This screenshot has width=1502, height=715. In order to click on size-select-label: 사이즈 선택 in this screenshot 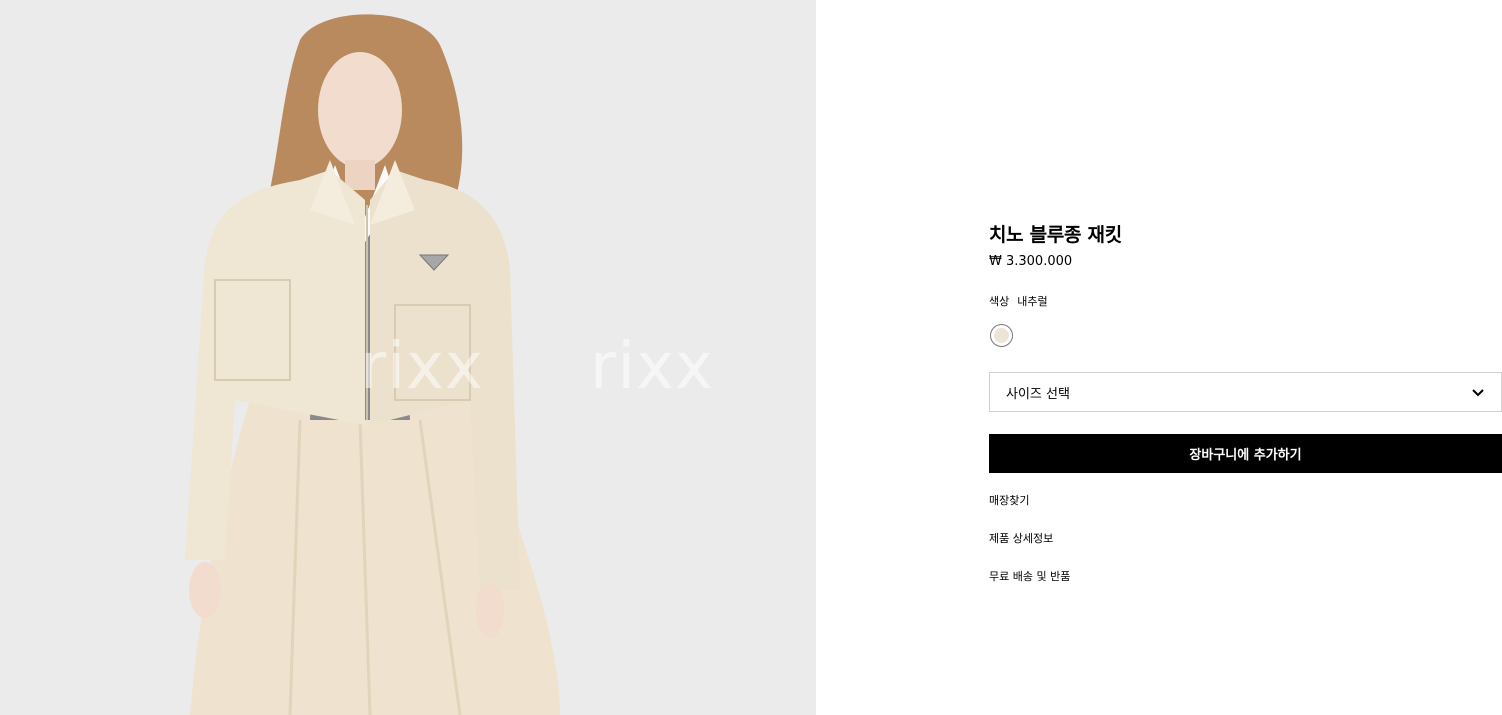, I will do `click(1038, 394)`.